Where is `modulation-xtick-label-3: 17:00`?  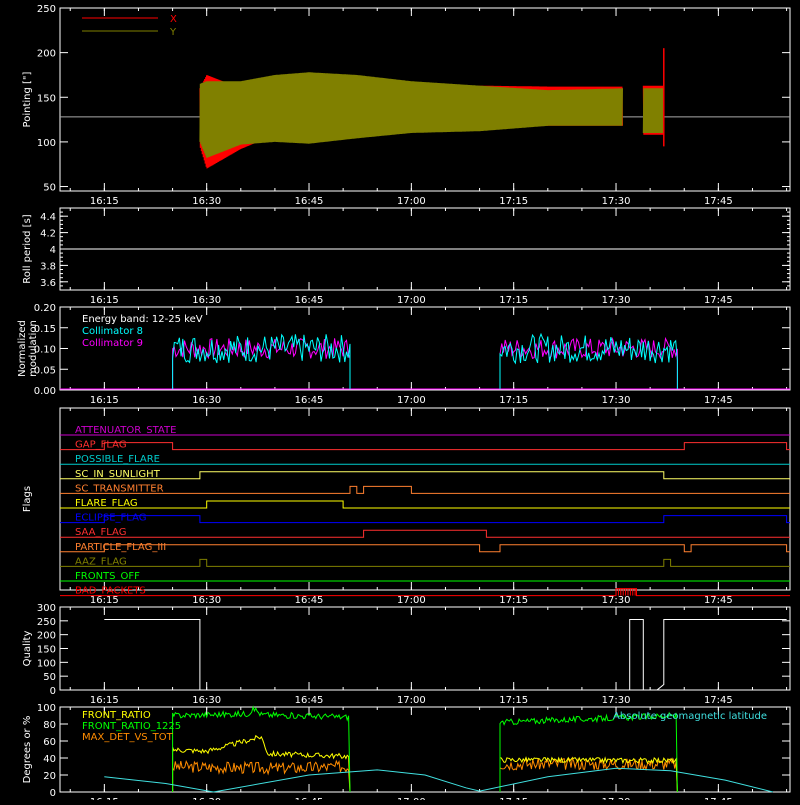
modulation-xtick-label-3: 17:00 is located at coordinates (411, 400).